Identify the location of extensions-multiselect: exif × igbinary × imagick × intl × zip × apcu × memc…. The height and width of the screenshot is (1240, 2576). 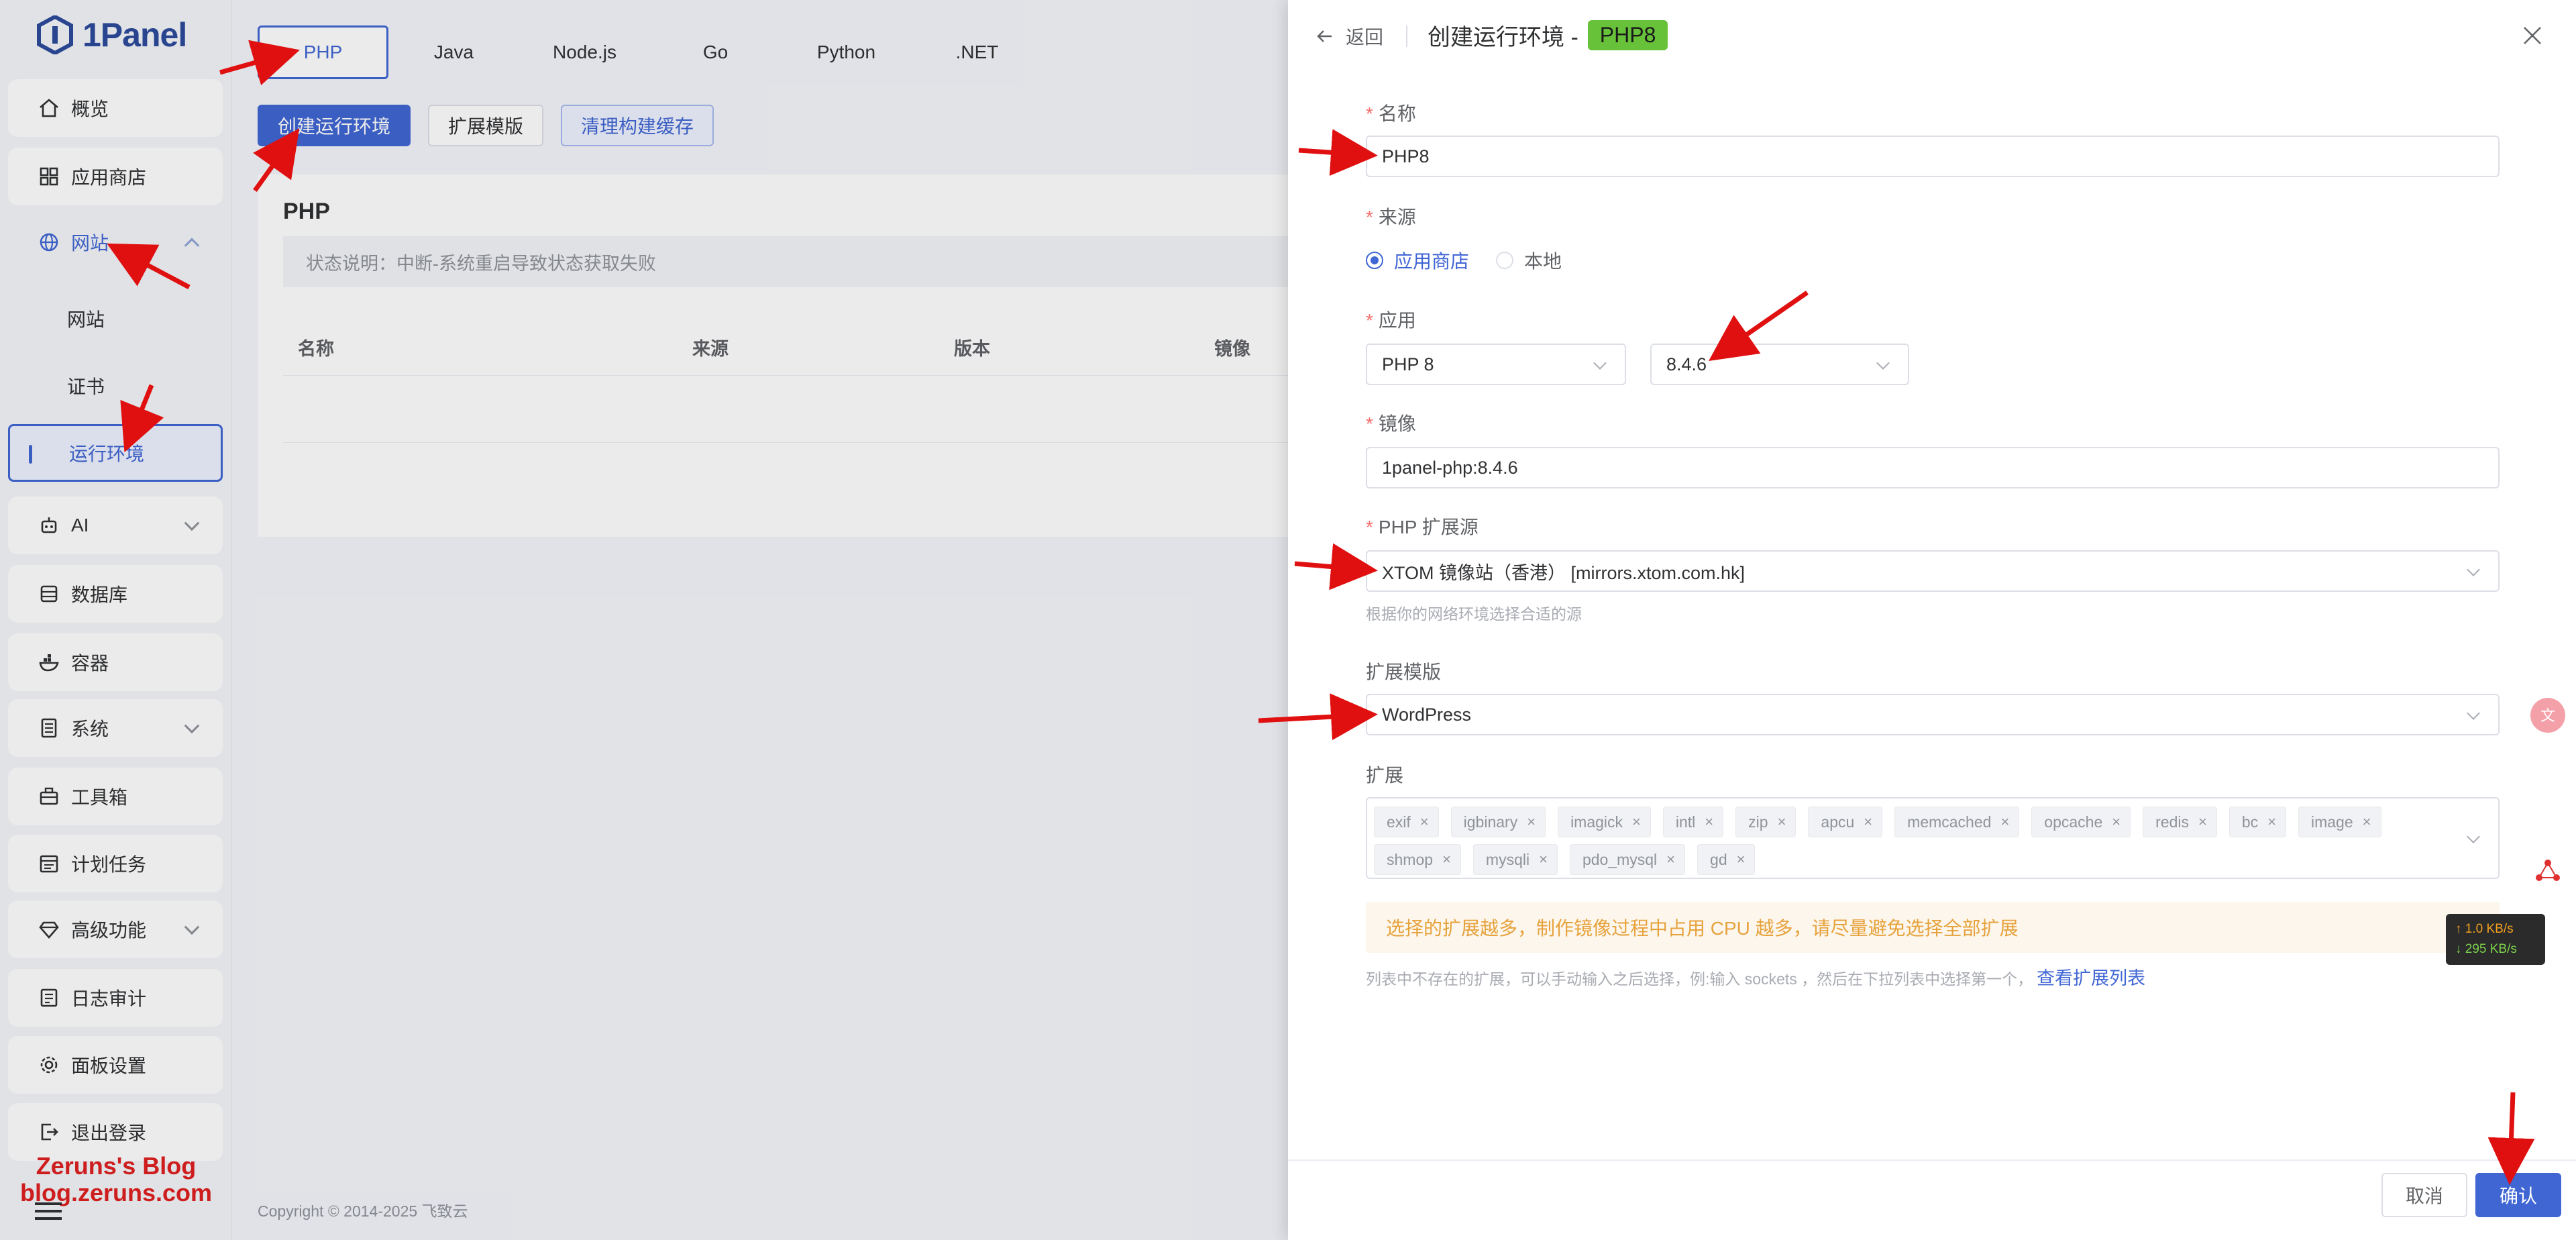
(1933, 838).